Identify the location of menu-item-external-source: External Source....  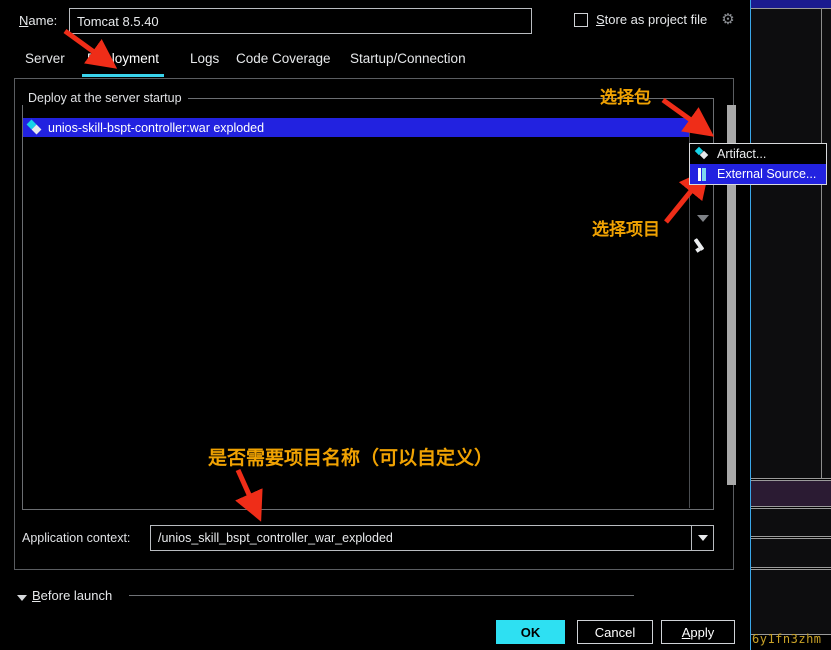
(758, 174).